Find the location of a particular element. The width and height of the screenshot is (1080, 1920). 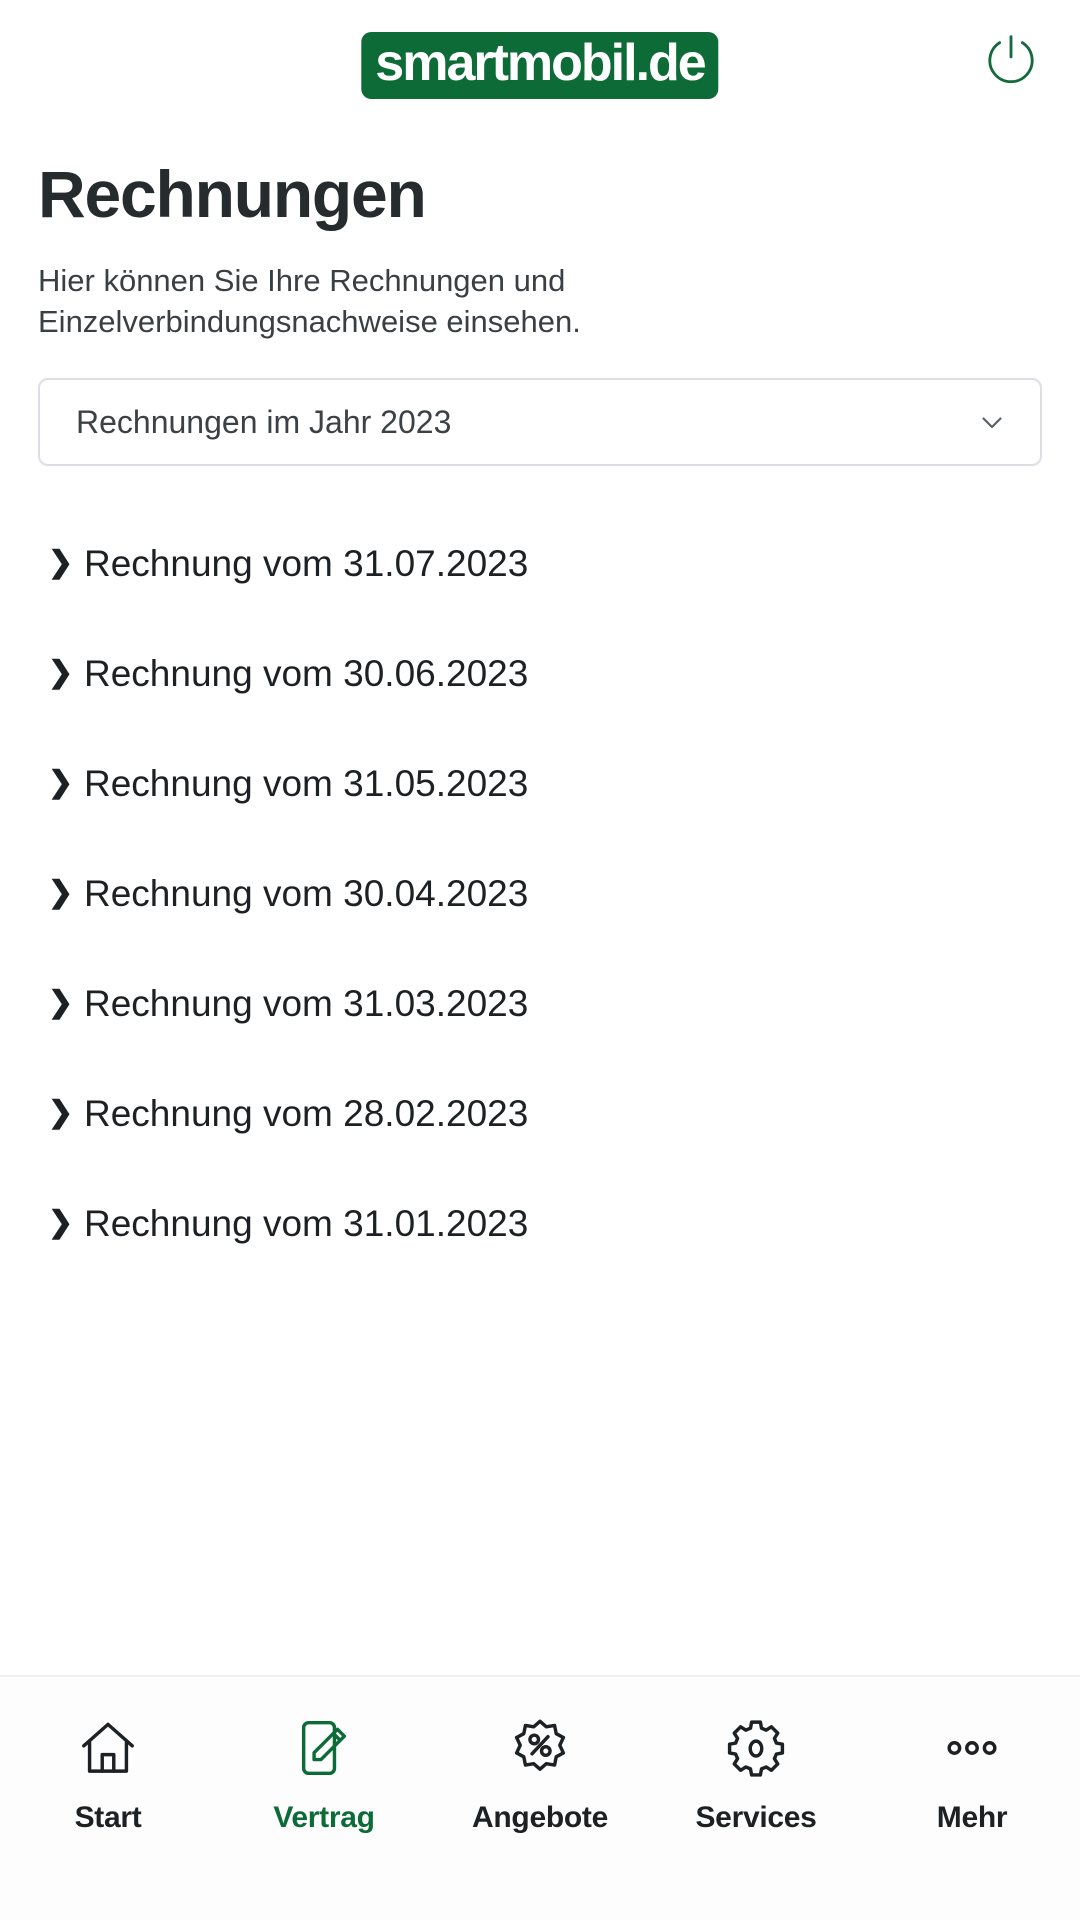

app-header: smartmobil.de is located at coordinates (540, 65).